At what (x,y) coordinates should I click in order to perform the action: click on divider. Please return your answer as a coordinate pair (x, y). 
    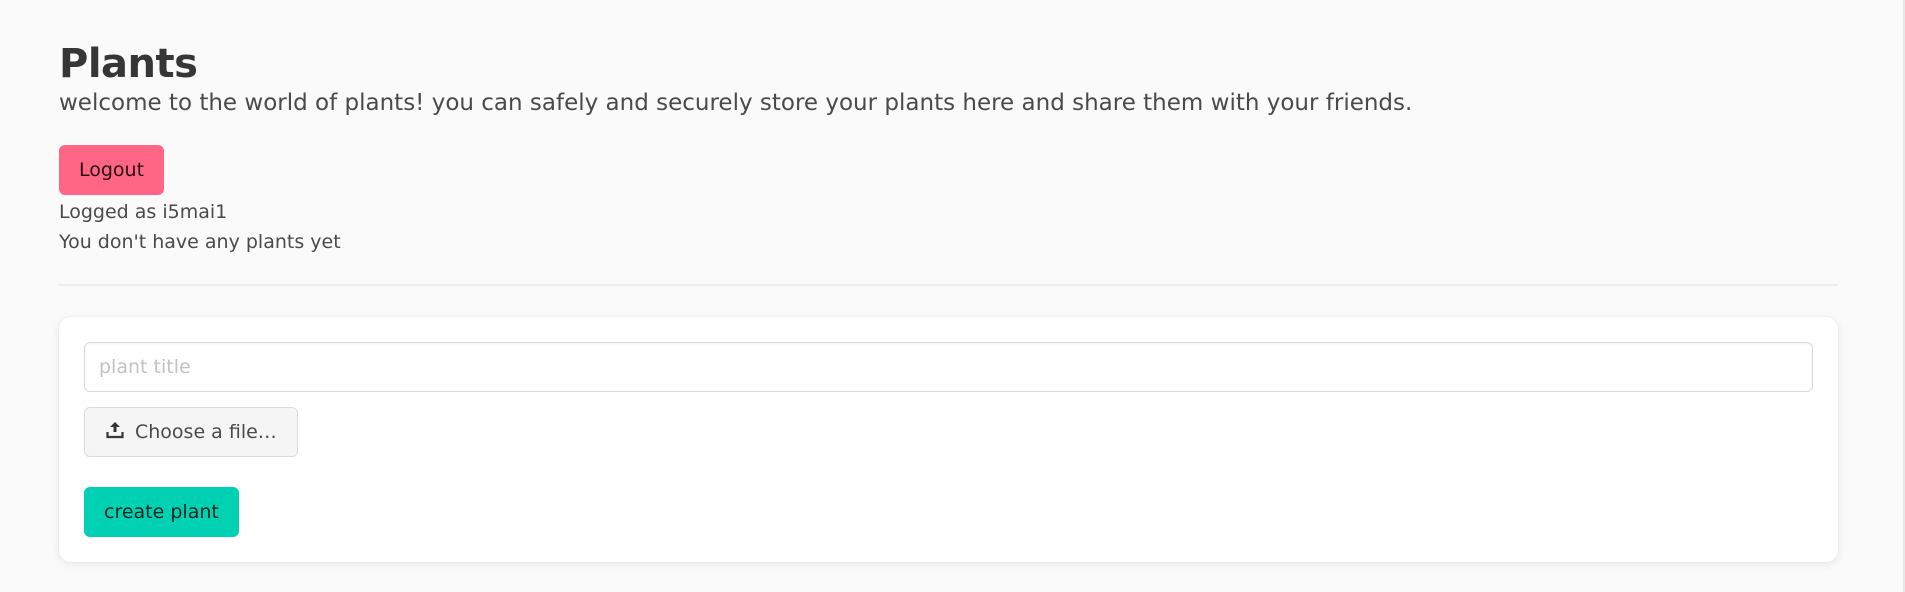
    Looking at the image, I should click on (948, 285).